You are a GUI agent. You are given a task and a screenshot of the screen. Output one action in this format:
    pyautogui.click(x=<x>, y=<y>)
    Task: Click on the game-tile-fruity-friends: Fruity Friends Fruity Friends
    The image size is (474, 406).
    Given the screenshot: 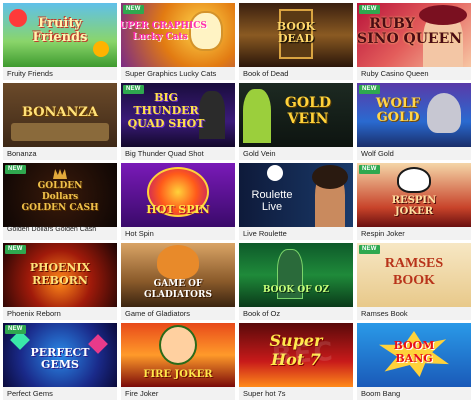 What is the action you would take?
    pyautogui.click(x=60, y=41)
    